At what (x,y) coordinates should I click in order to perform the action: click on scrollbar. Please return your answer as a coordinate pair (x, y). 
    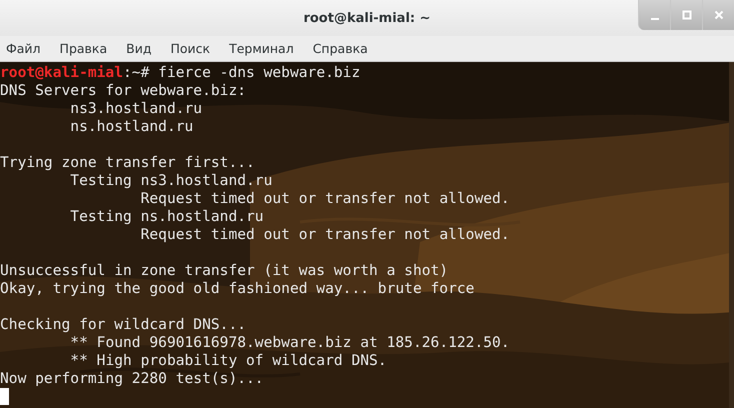
    Looking at the image, I should click on (731, 235).